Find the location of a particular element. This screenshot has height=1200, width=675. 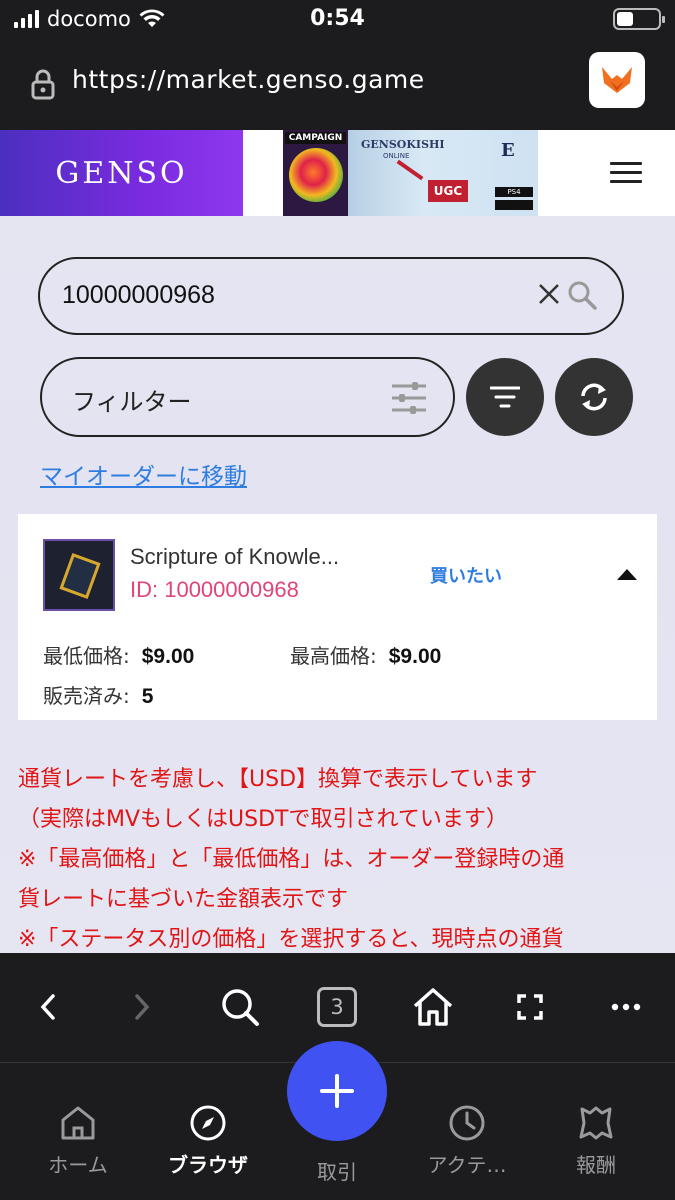

sold-count-row: 販売済み: 5 is located at coordinates (98, 694).